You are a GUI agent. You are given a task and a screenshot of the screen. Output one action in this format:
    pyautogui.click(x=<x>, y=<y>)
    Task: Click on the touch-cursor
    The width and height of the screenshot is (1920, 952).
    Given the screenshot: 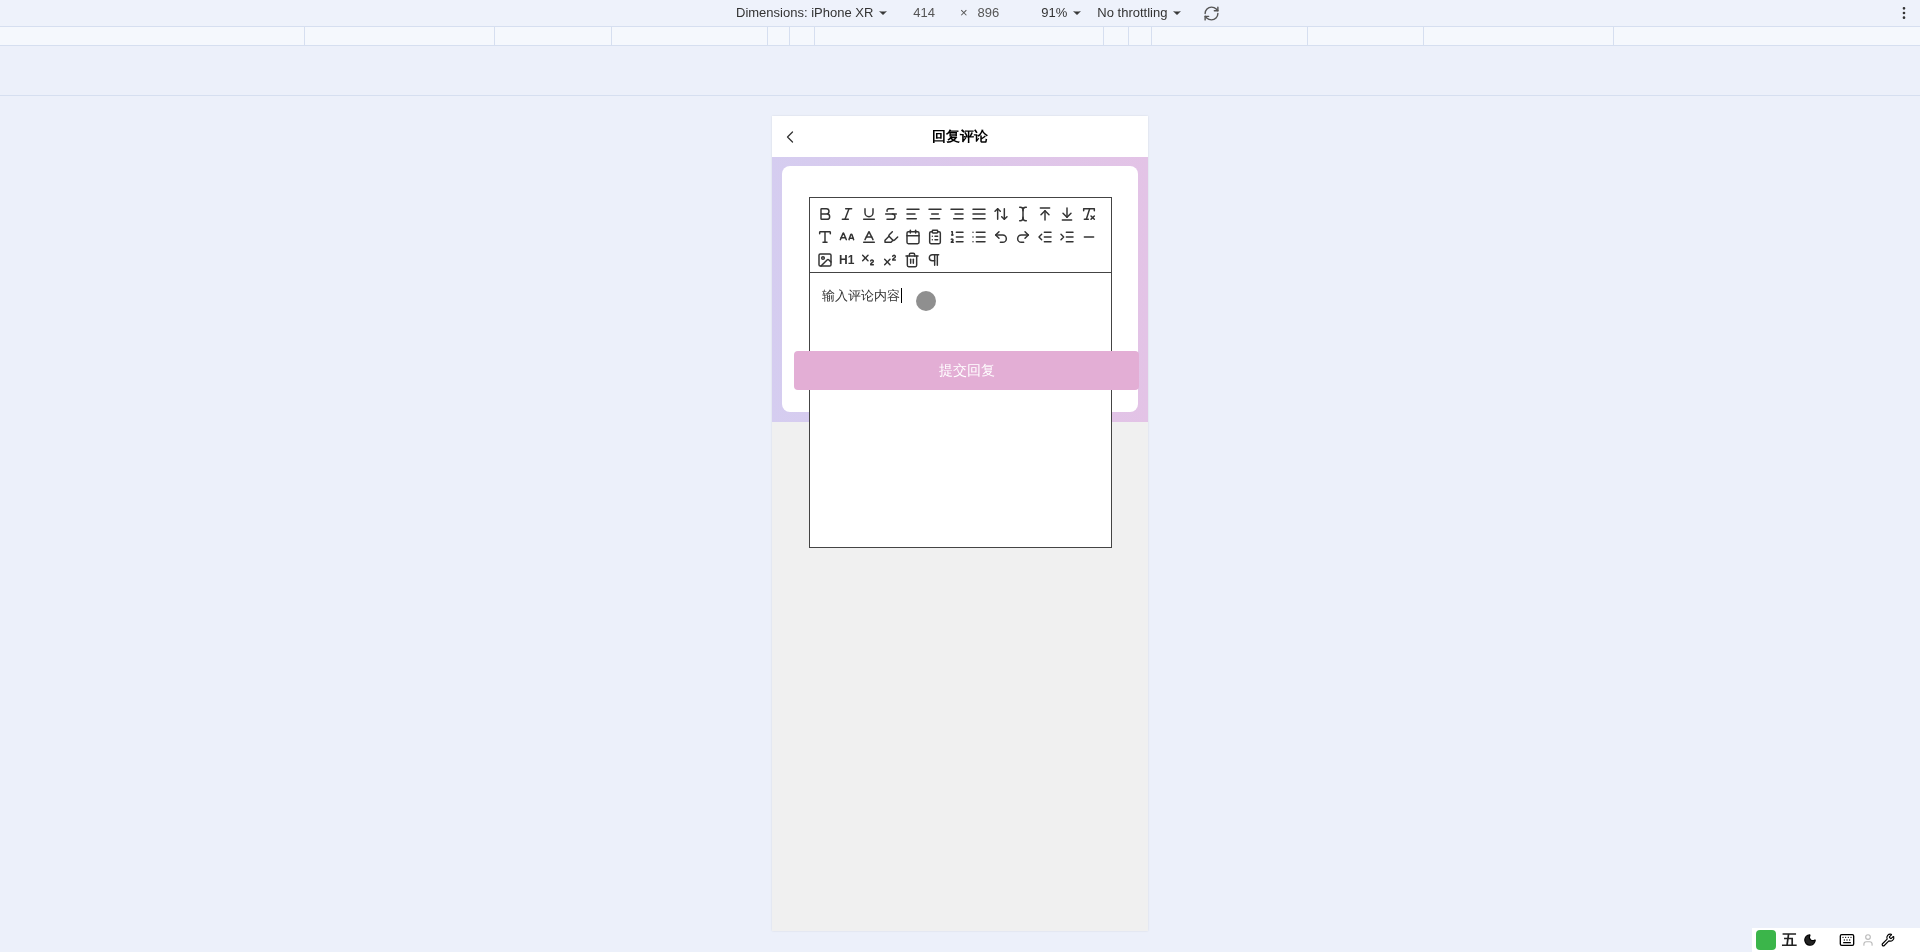 What is the action you would take?
    pyautogui.click(x=926, y=301)
    